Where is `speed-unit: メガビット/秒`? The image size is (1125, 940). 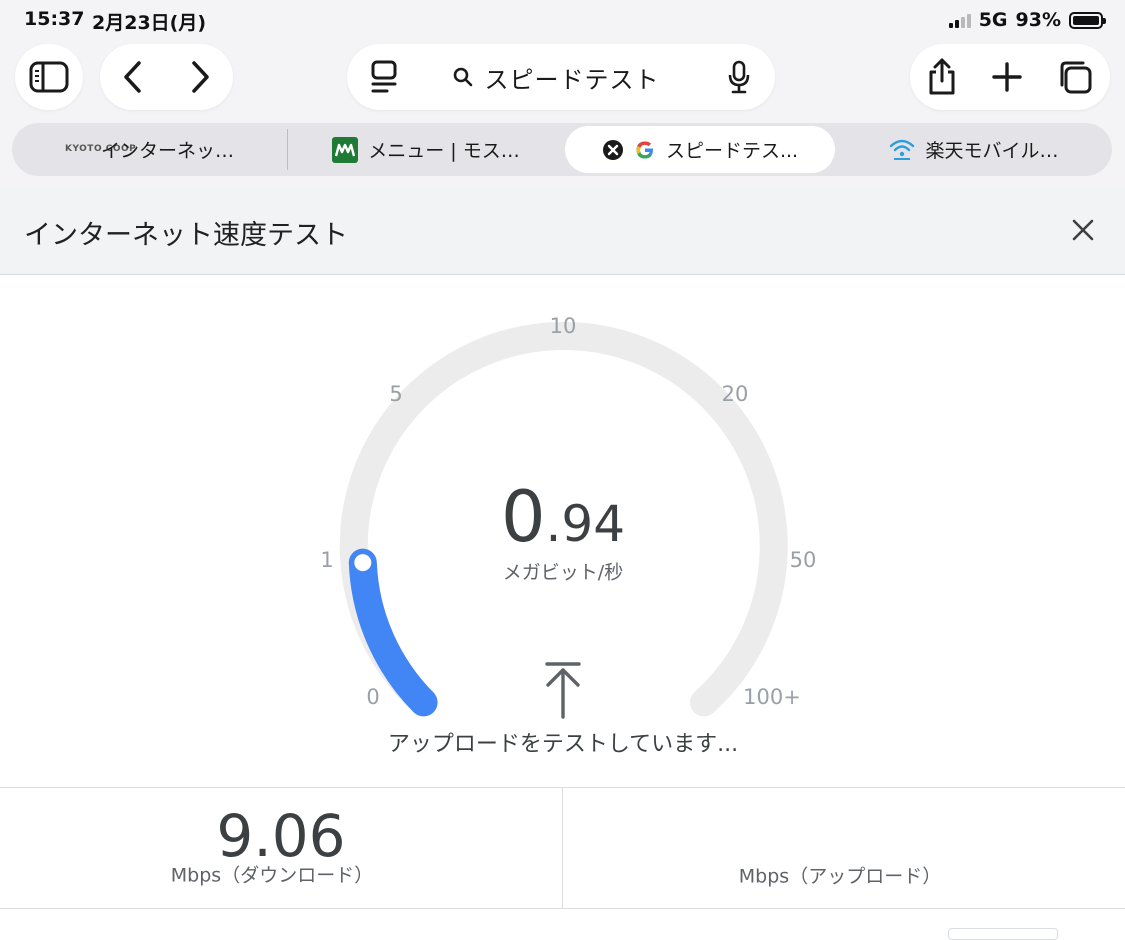 speed-unit: メガビット/秒 is located at coordinates (563, 572).